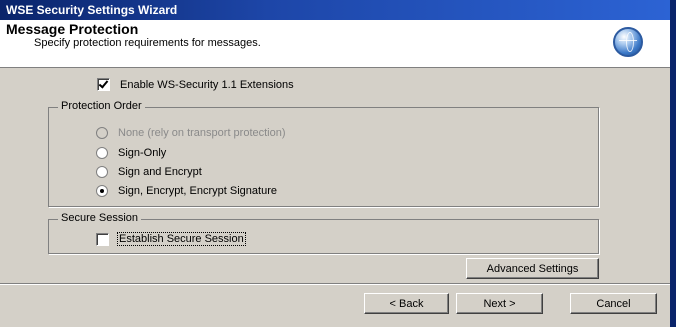 Image resolution: width=676 pixels, height=327 pixels. What do you see at coordinates (197, 191) in the screenshot?
I see `radio-sign-encrypt-signature-label: Sign, Encrypt, Encrypt Signature` at bounding box center [197, 191].